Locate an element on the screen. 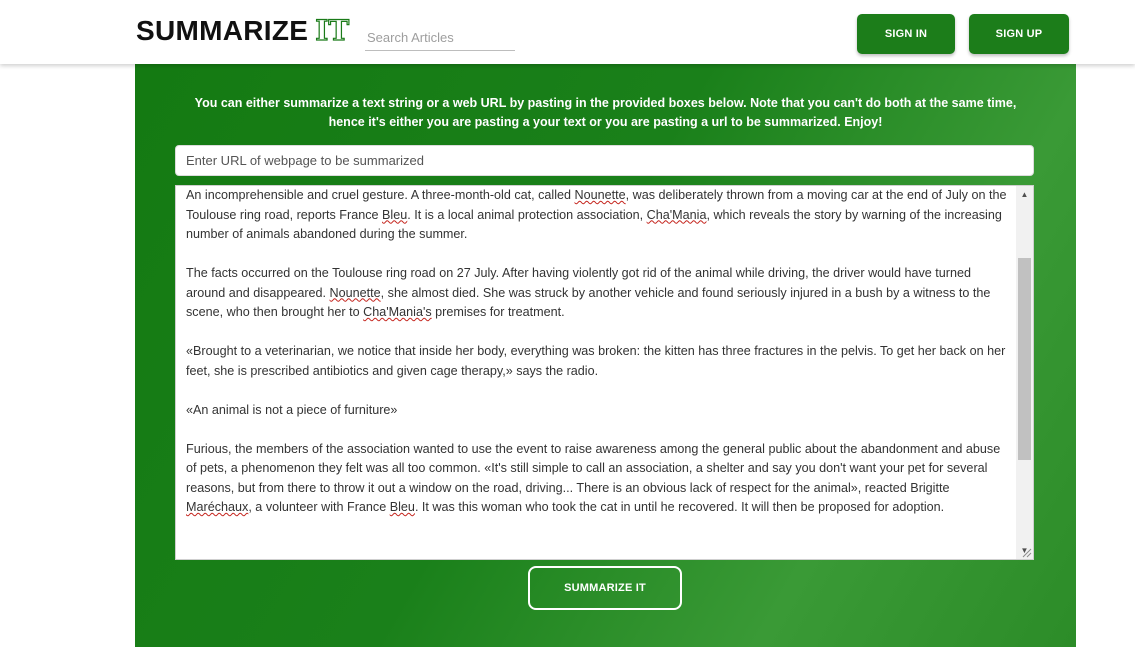 Image resolution: width=1135 pixels, height=647 pixels. scroll-up-arrow-icon: ▲ is located at coordinates (1024, 194).